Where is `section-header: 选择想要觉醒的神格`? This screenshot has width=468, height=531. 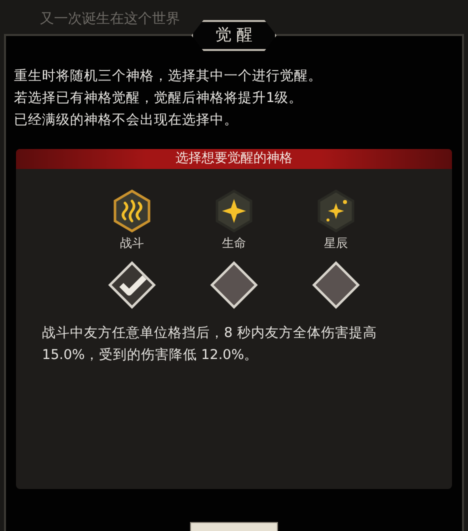
section-header: 选择想要觉醒的神格 is located at coordinates (234, 159).